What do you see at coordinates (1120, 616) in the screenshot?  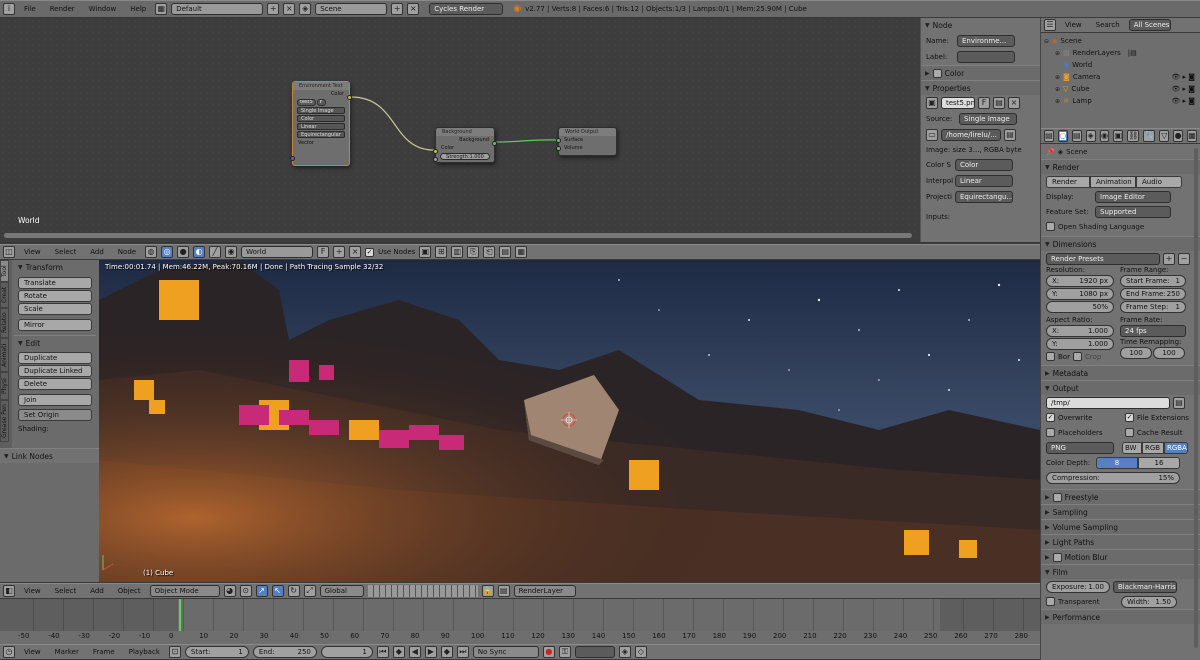 I see `performance-panel-header: ▶ Performance` at bounding box center [1120, 616].